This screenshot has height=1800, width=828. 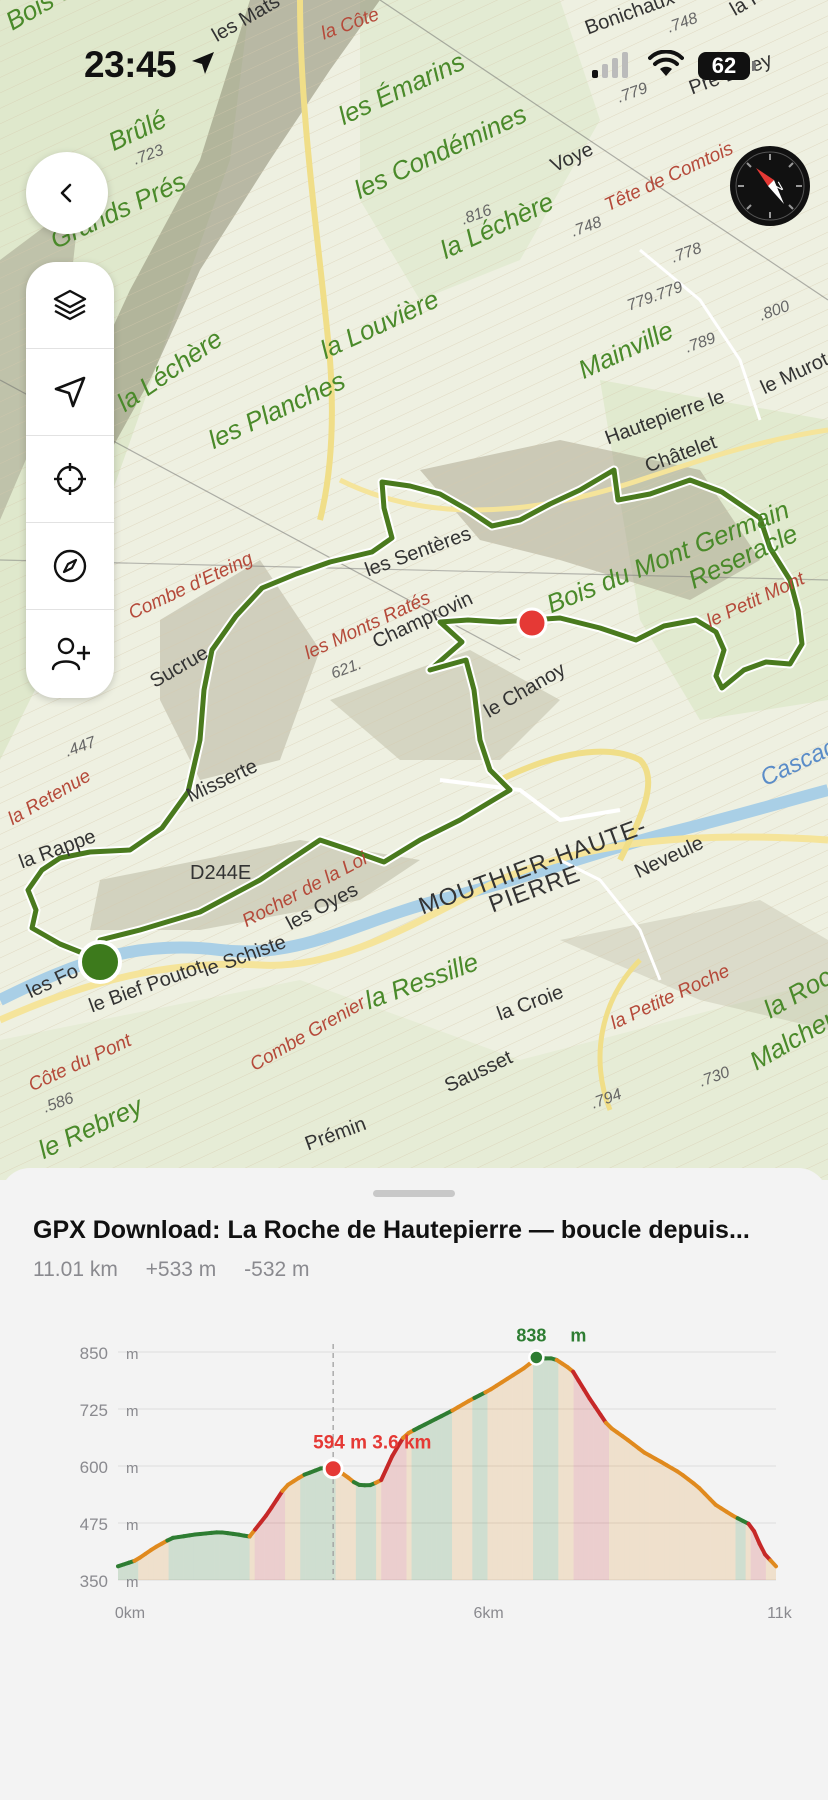 What do you see at coordinates (94, 1524) in the screenshot?
I see `y-tick-label: 475` at bounding box center [94, 1524].